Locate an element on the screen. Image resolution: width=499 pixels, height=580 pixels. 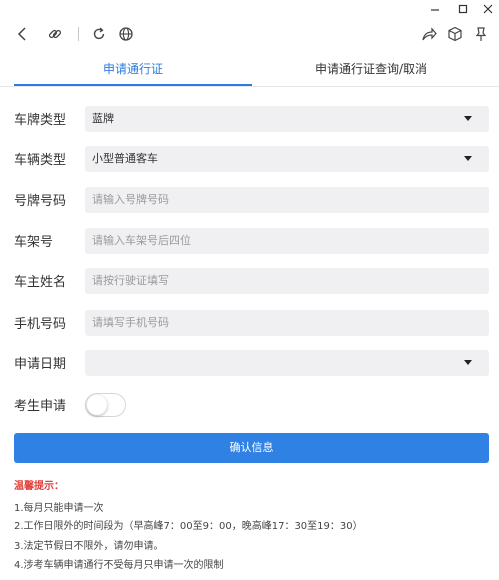
plate-type-row: 车牌类型 蓝牌 is located at coordinates (249, 119).